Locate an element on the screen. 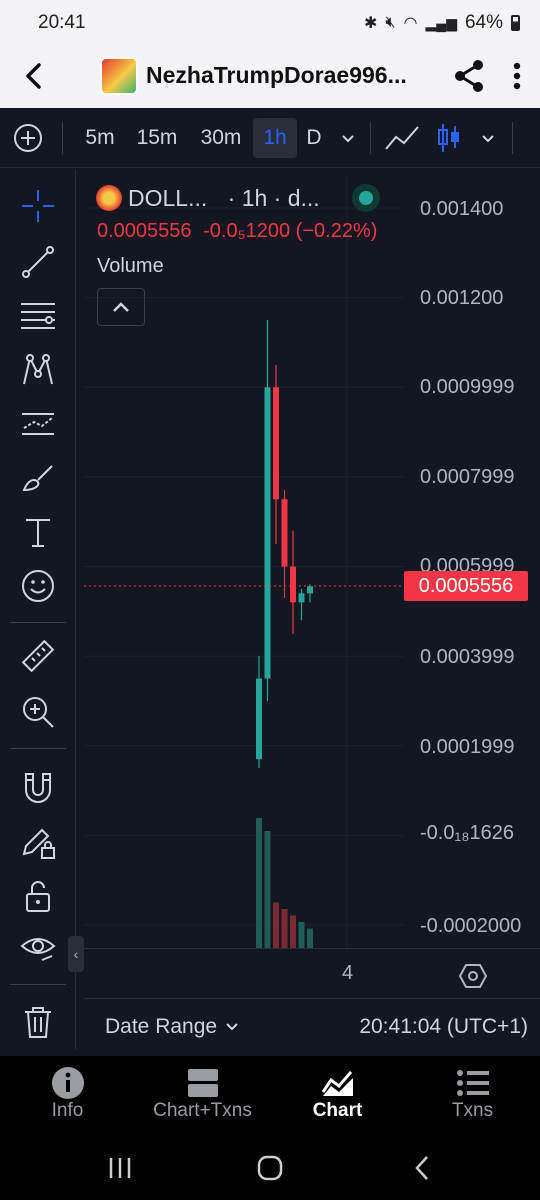 This screenshot has height=1200, width=540. crosshair-tool is located at coordinates (38, 206).